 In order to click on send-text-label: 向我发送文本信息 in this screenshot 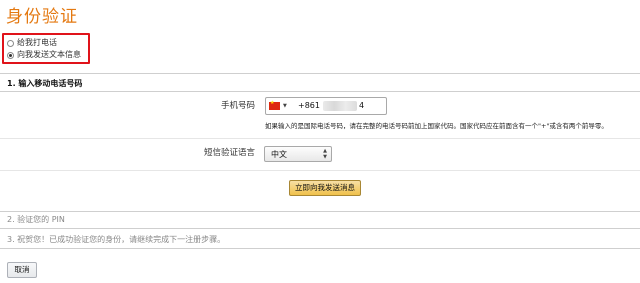, I will do `click(49, 55)`.